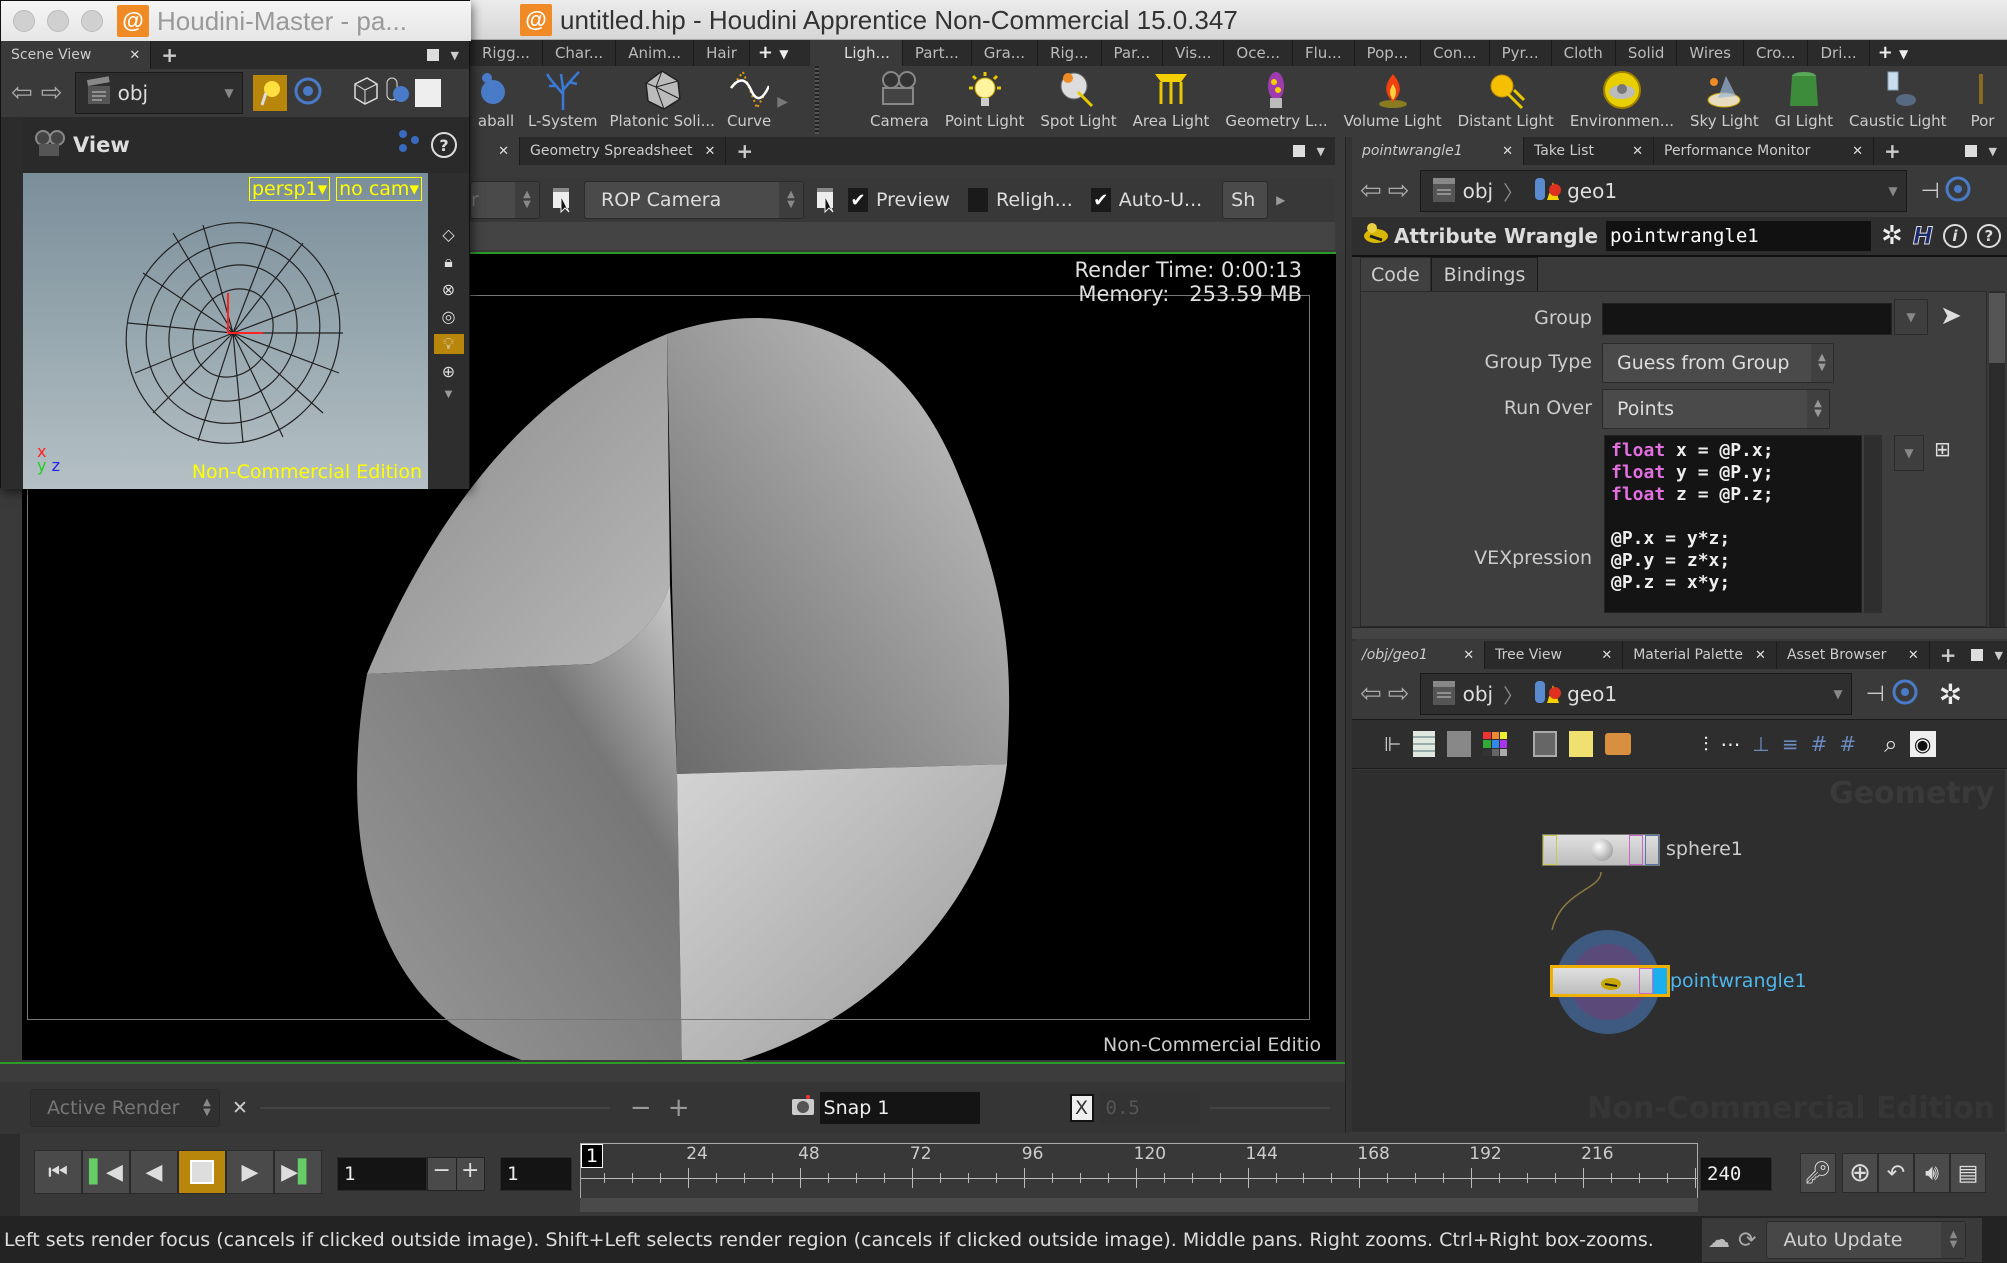  What do you see at coordinates (1819, 744) in the screenshot?
I see `snap-grid-icon: #` at bounding box center [1819, 744].